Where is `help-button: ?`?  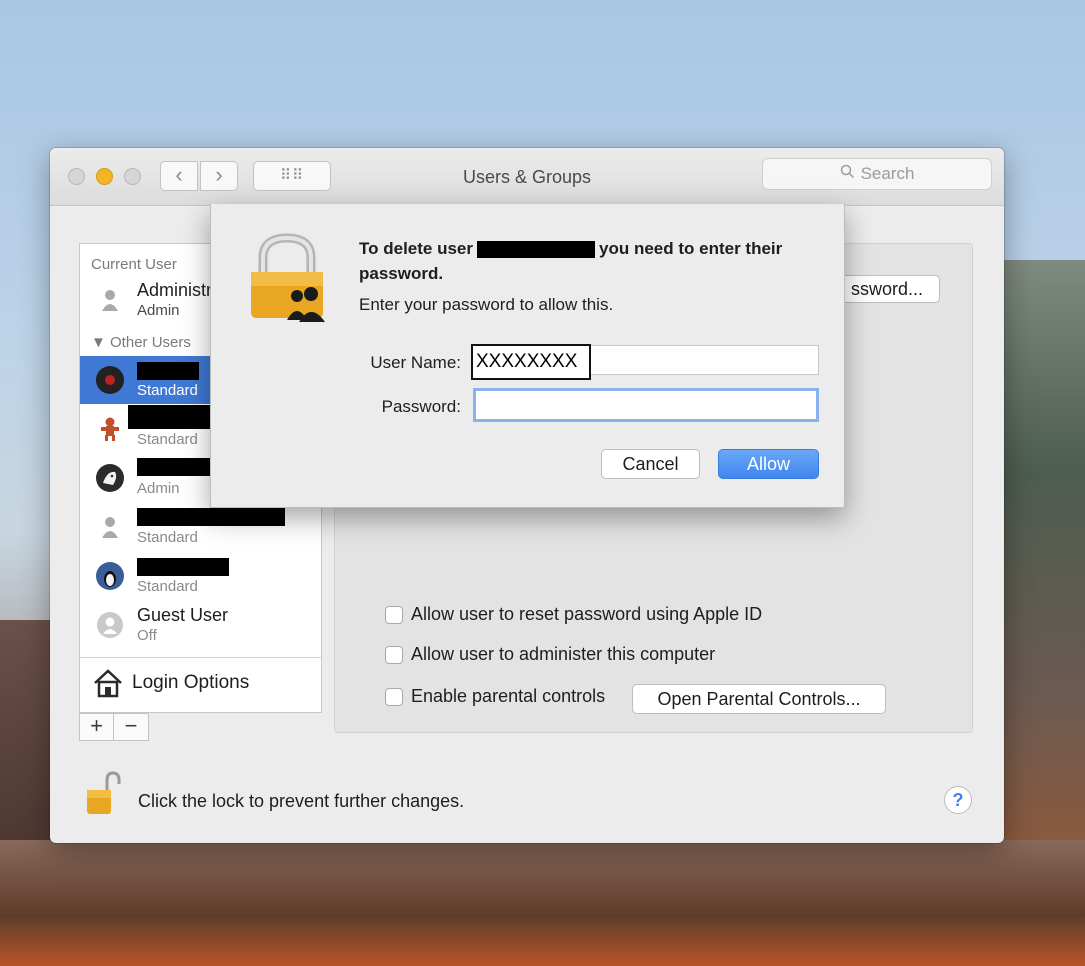
help-button: ? is located at coordinates (958, 800).